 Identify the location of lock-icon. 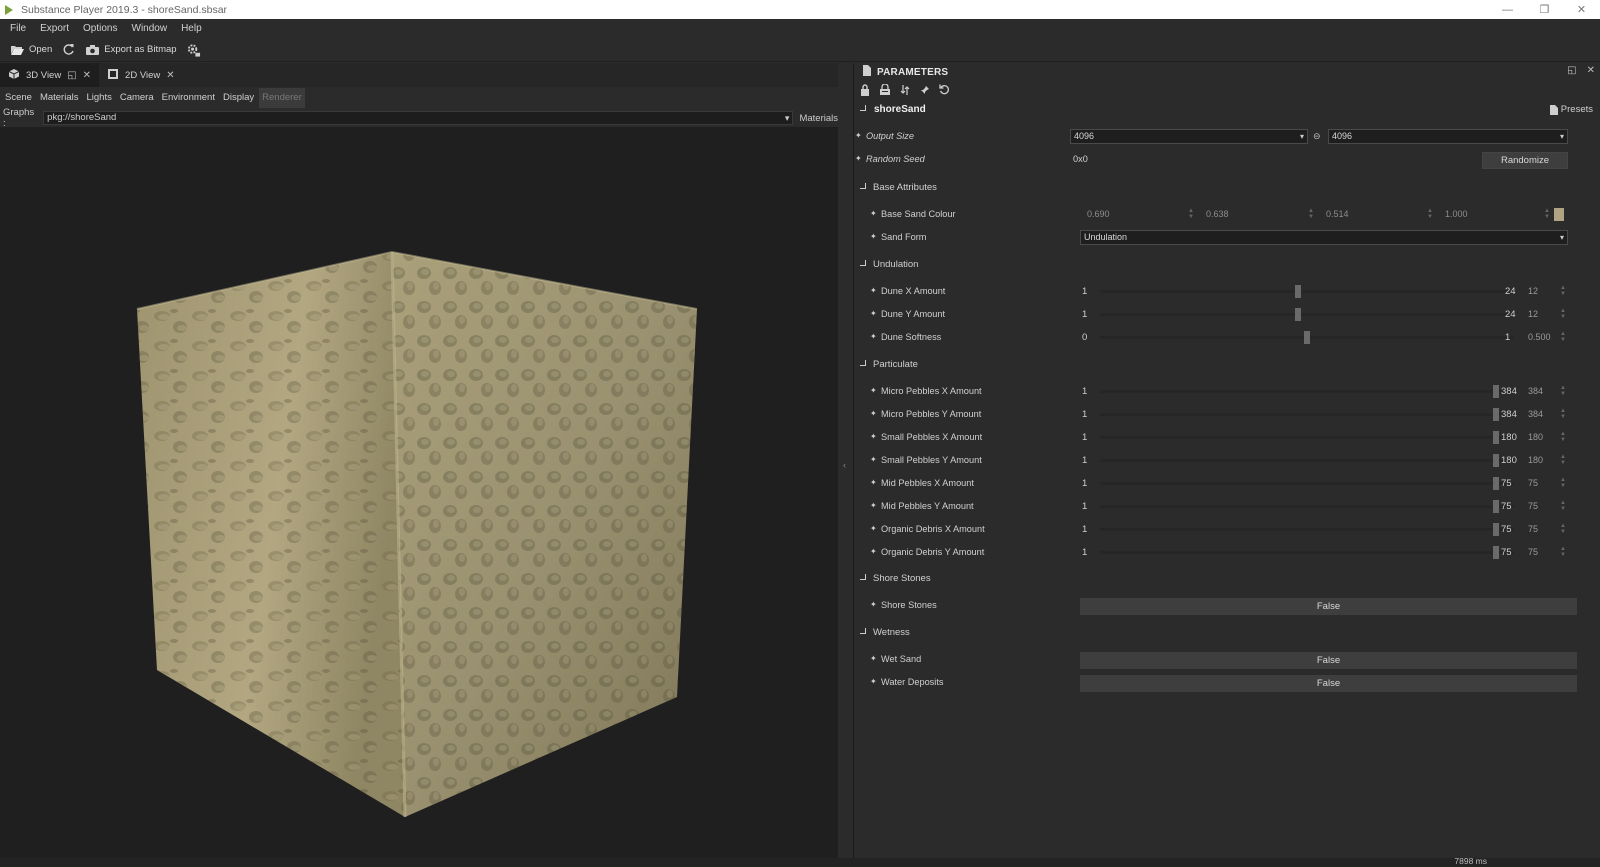
(864, 89).